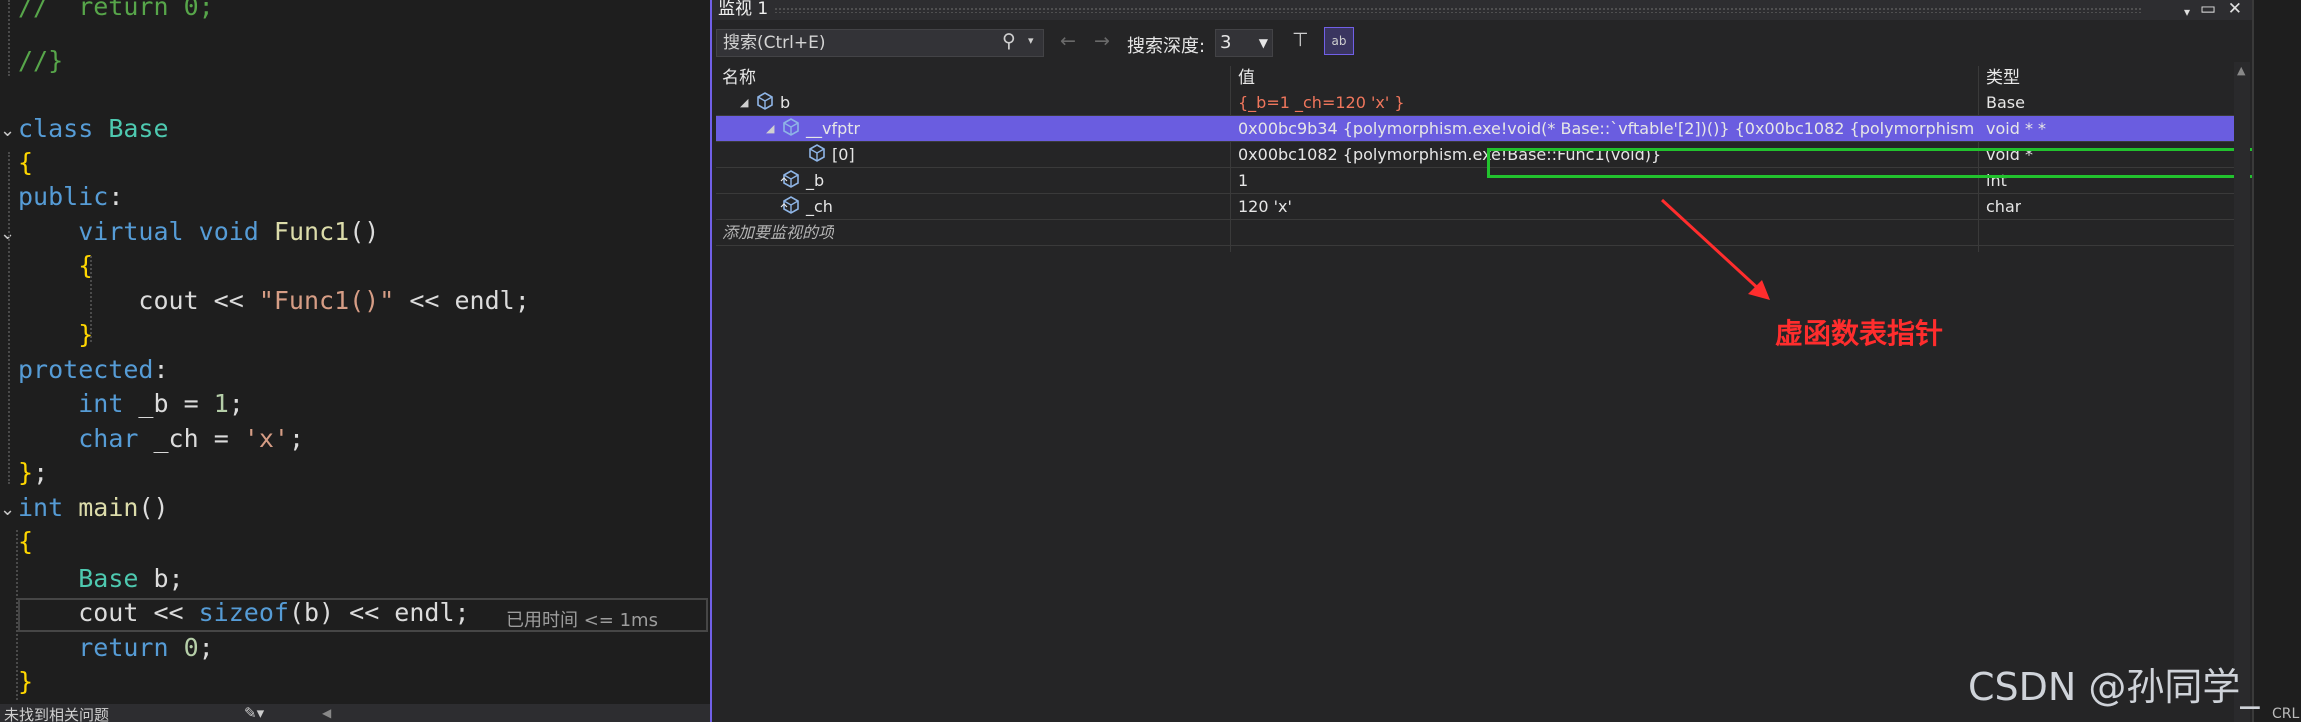 This screenshot has width=2301, height=722. Describe the element at coordinates (93, 507) in the screenshot. I see `code-line: int main()` at that location.